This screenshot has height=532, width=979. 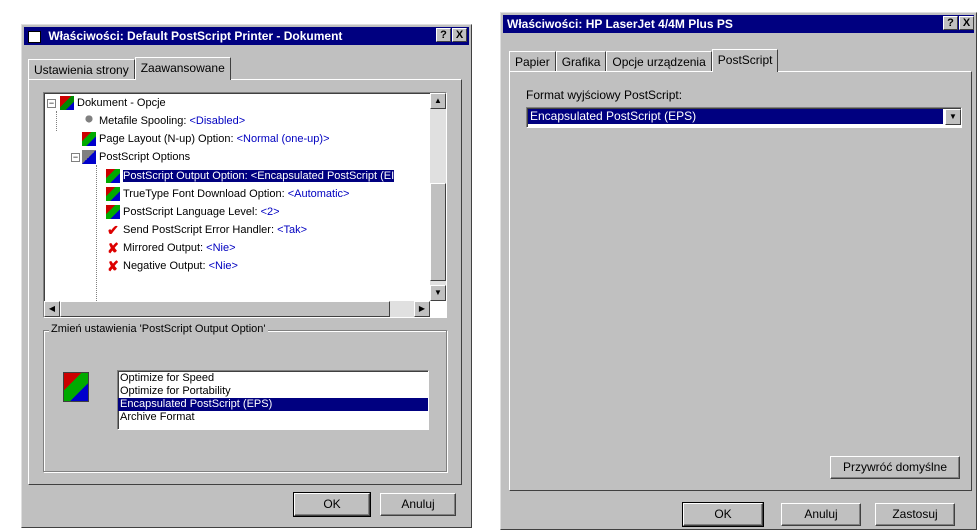 I want to click on tree-item-language-level: PostScript Language Level: <2>, so click(x=193, y=212).